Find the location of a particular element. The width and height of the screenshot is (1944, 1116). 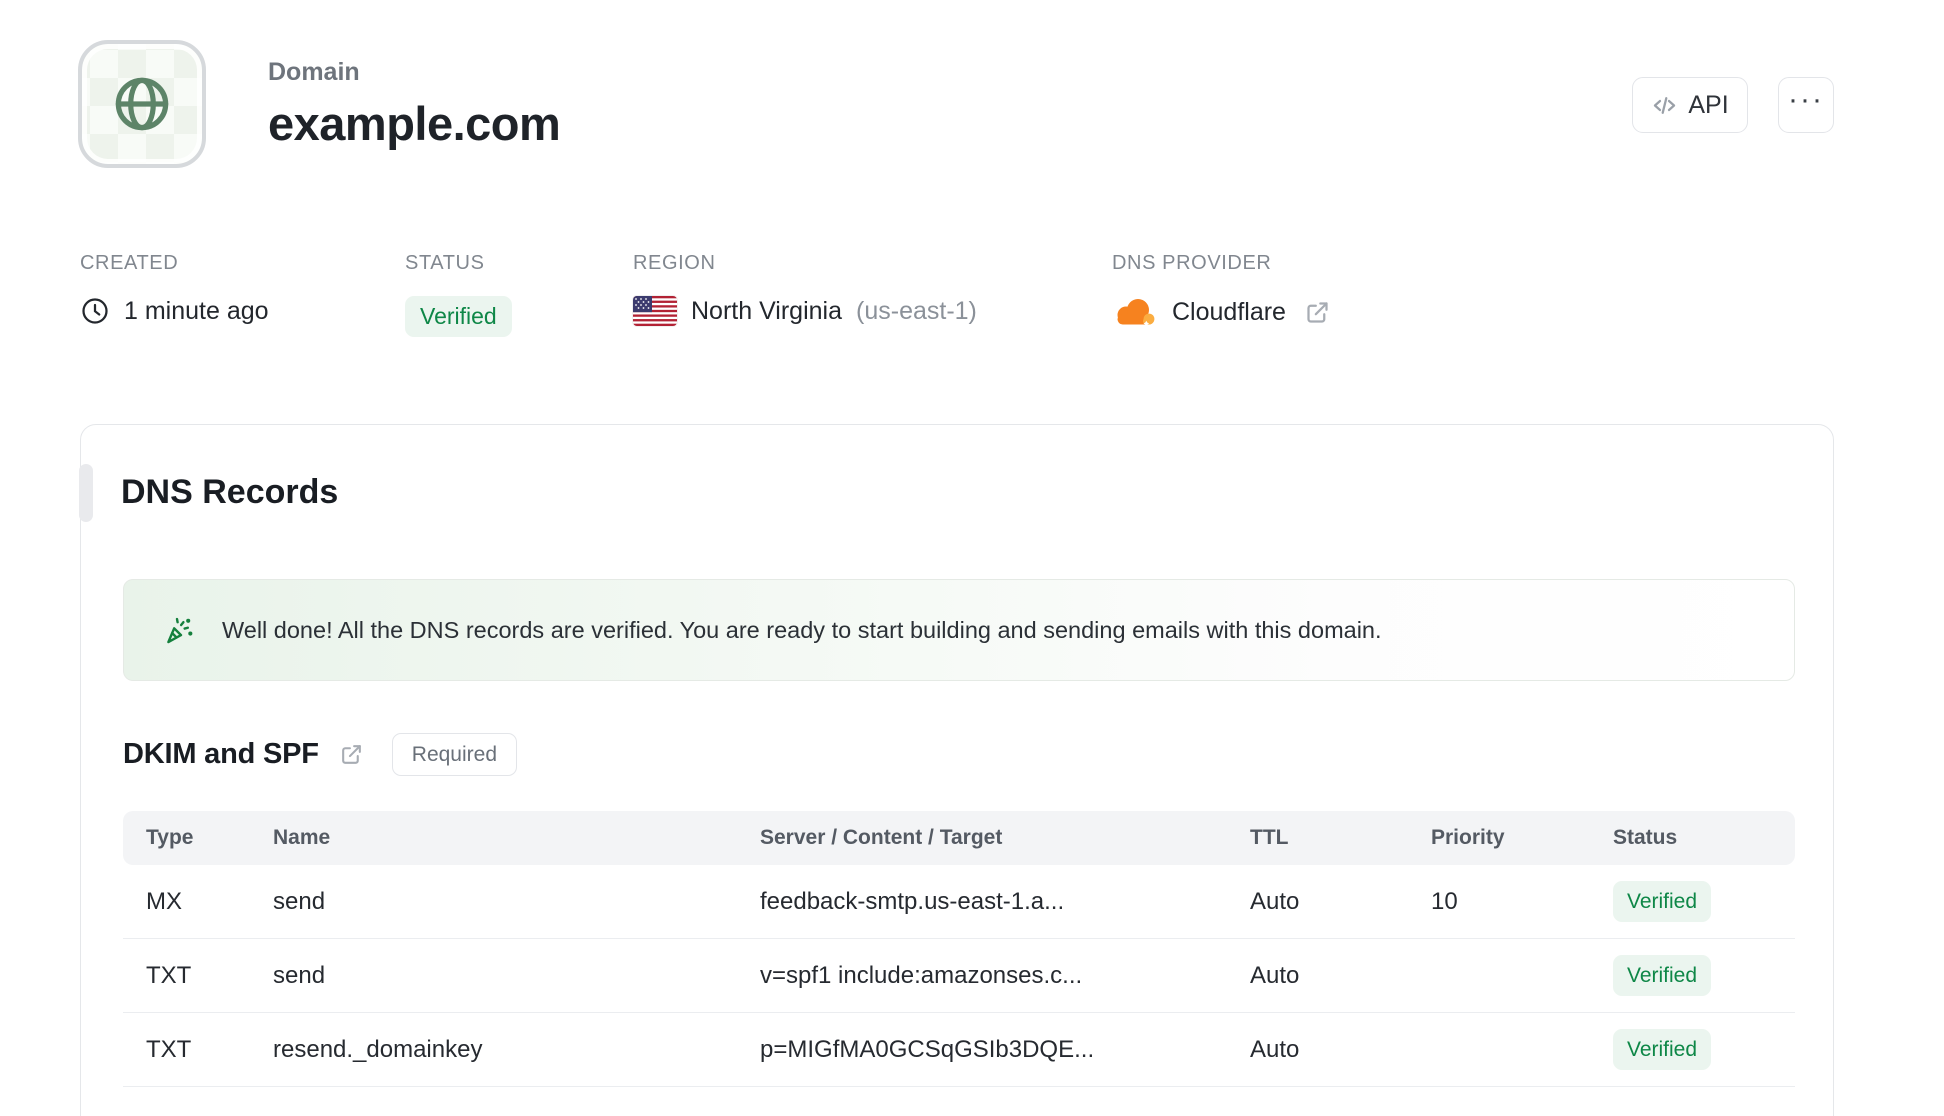

col-content: Server / Content / Target is located at coordinates (881, 837).